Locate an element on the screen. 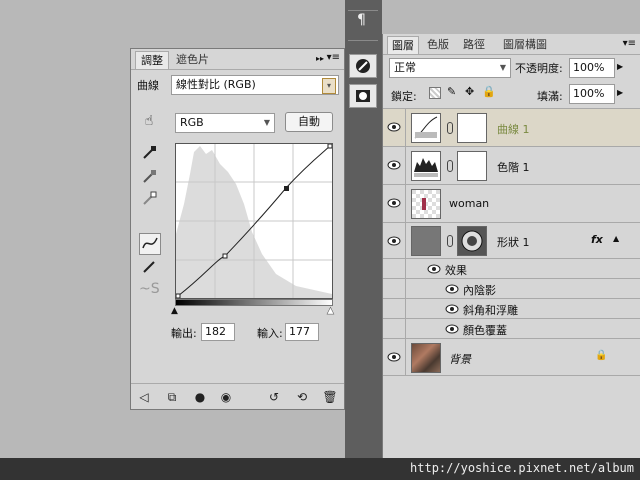 Image resolution: width=640 pixels, height=480 pixels. white-point-slider: ▲ is located at coordinates (330, 311).